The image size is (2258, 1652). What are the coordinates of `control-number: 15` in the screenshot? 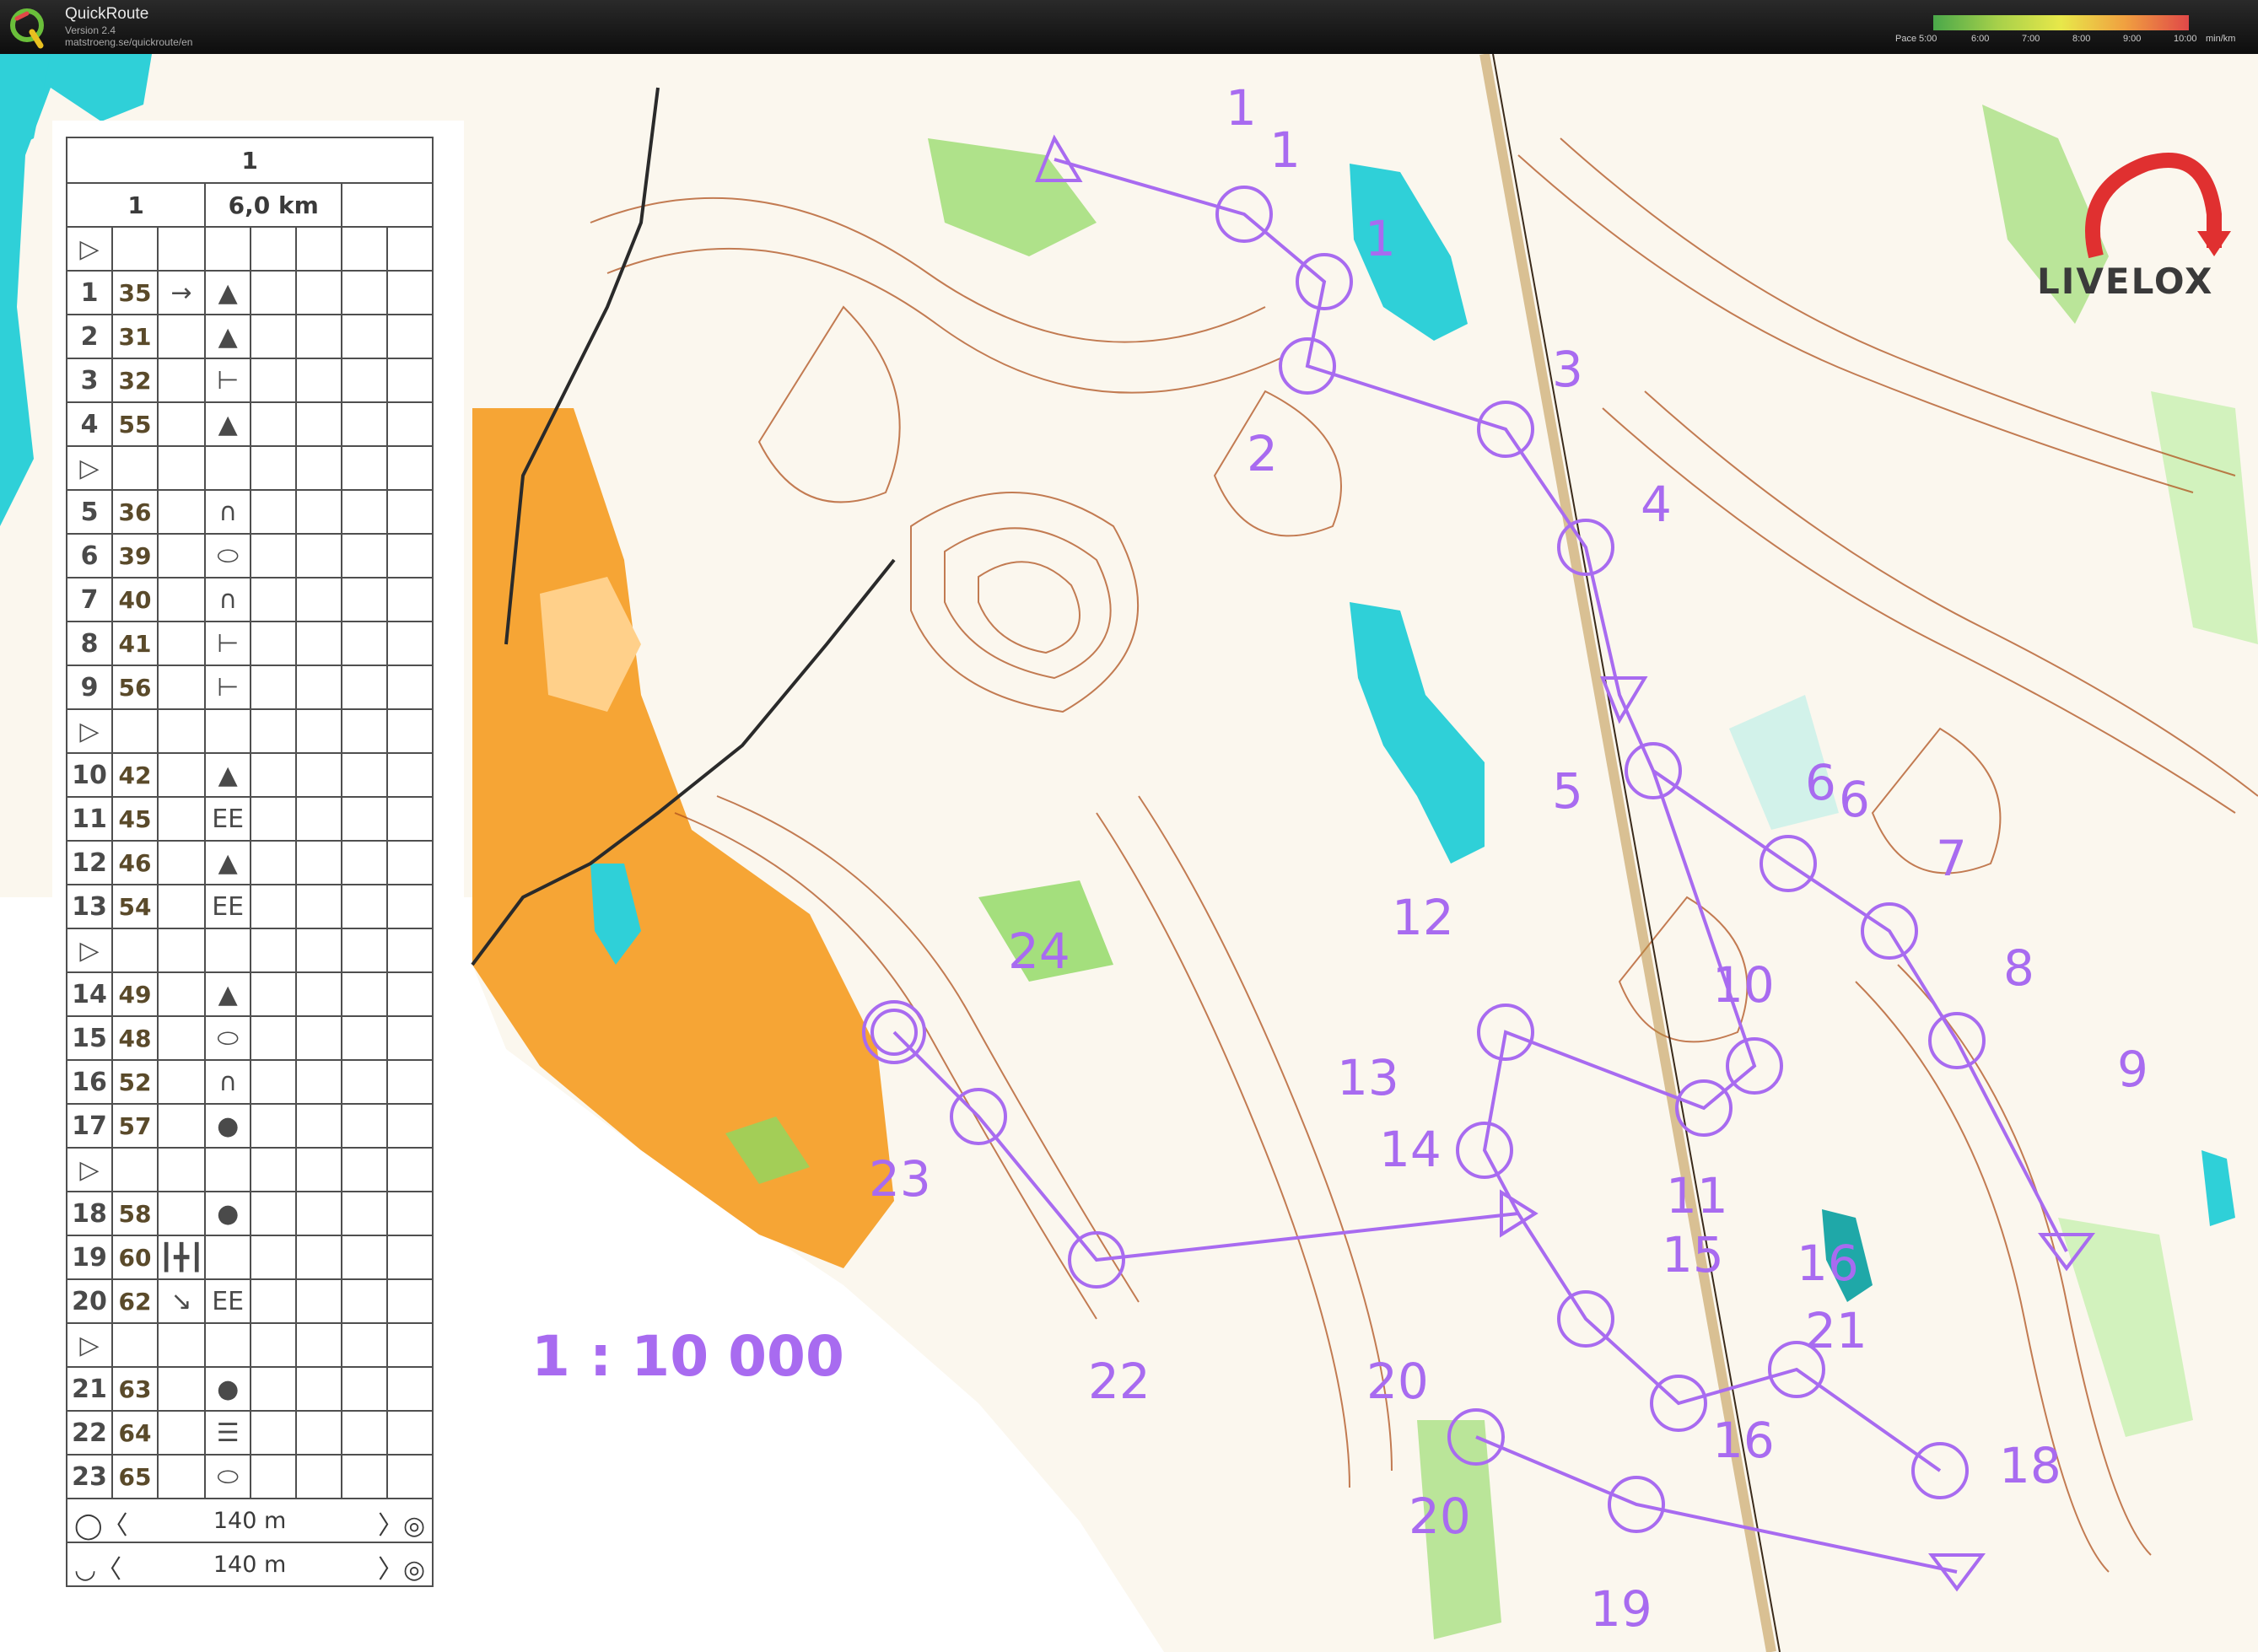 It's located at (1693, 1255).